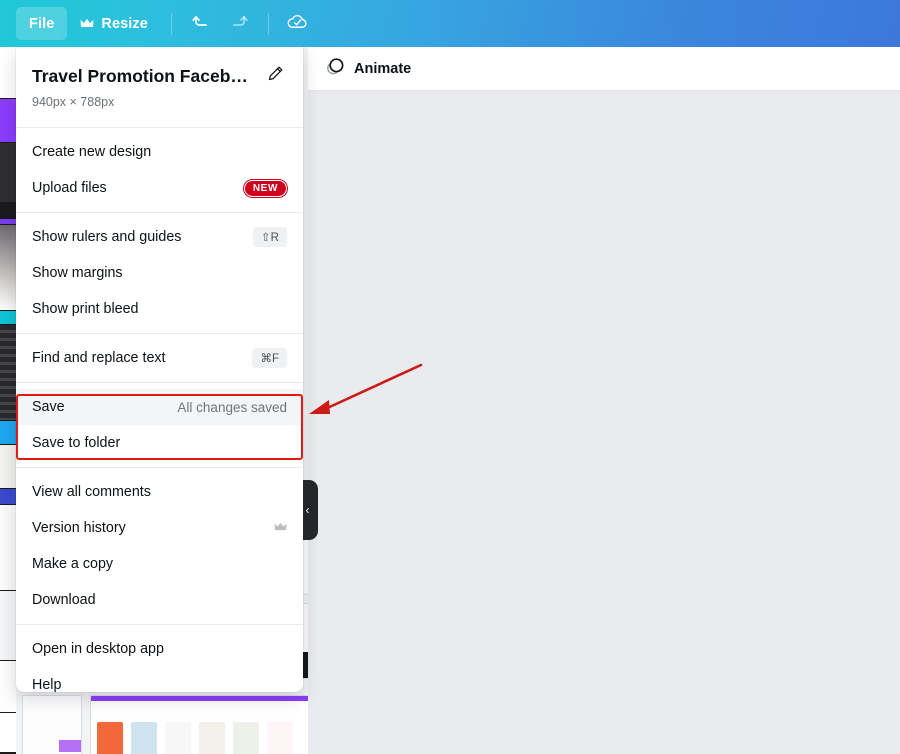  Describe the element at coordinates (159, 564) in the screenshot. I see `menu-item-make-a-copy: Make a copy` at that location.